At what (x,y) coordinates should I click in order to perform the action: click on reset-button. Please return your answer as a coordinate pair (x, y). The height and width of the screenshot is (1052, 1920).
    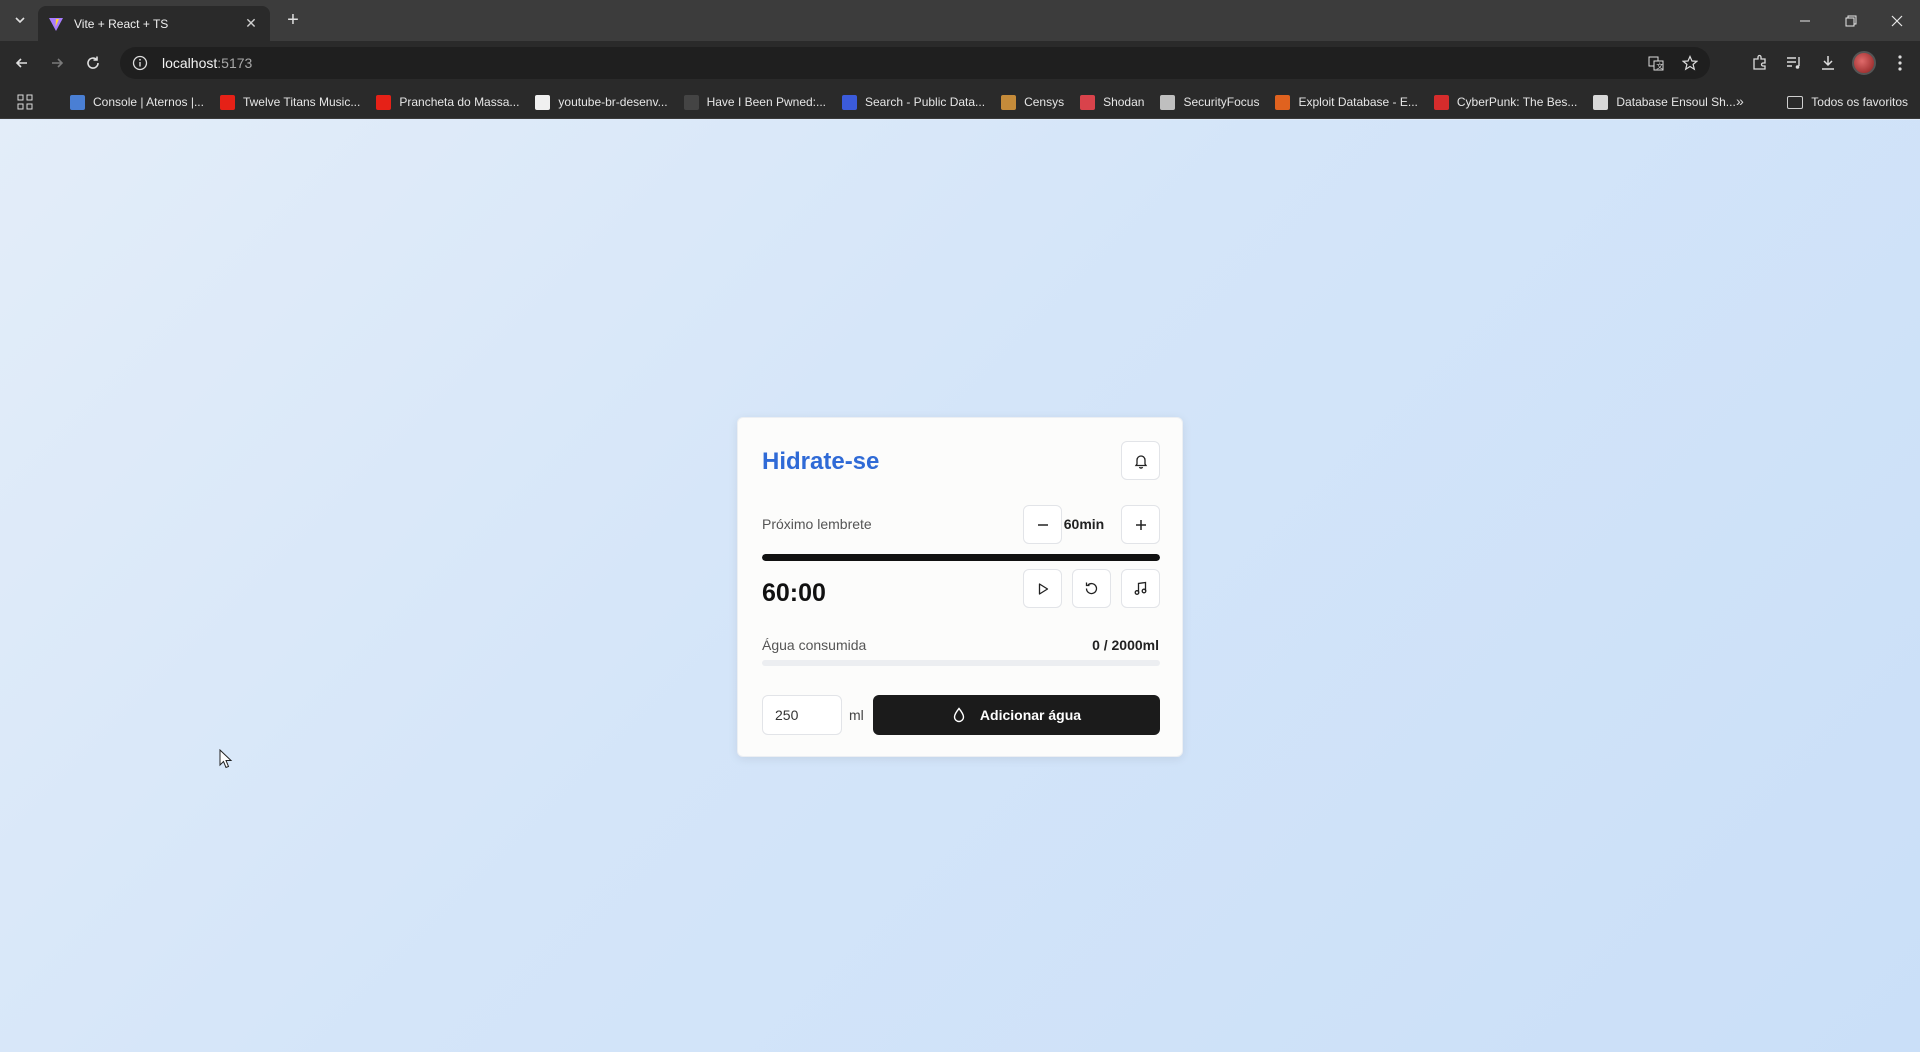
    Looking at the image, I should click on (1091, 588).